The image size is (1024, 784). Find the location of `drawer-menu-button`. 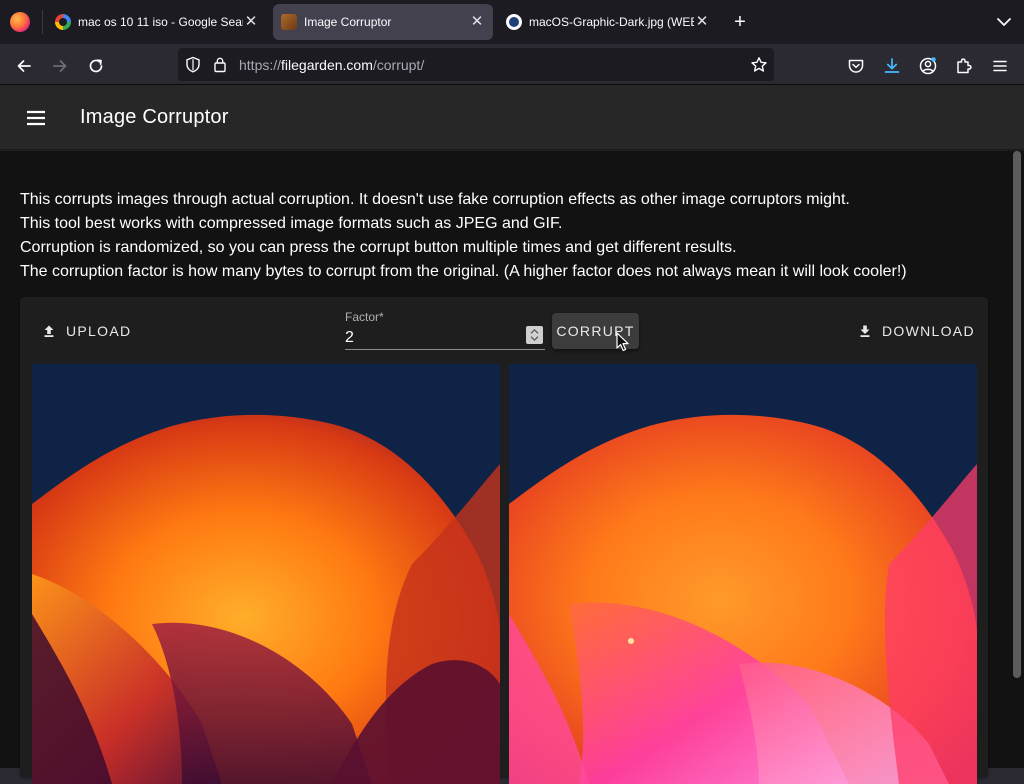

drawer-menu-button is located at coordinates (36, 118).